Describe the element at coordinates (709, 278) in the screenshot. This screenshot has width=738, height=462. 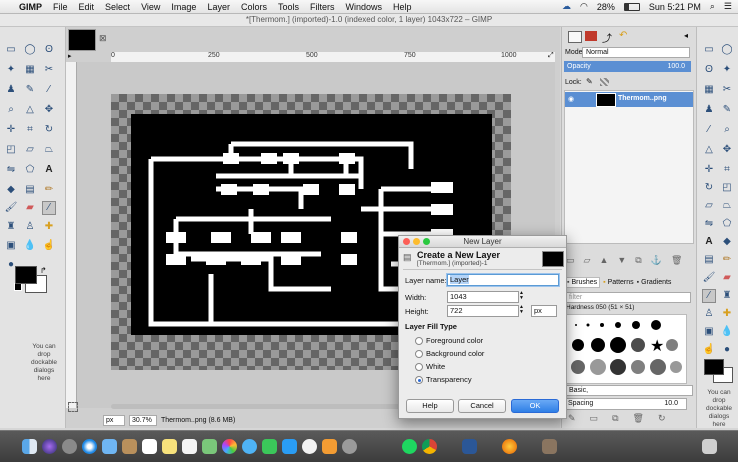
I see `paintbrush-icon: 🖌` at that location.